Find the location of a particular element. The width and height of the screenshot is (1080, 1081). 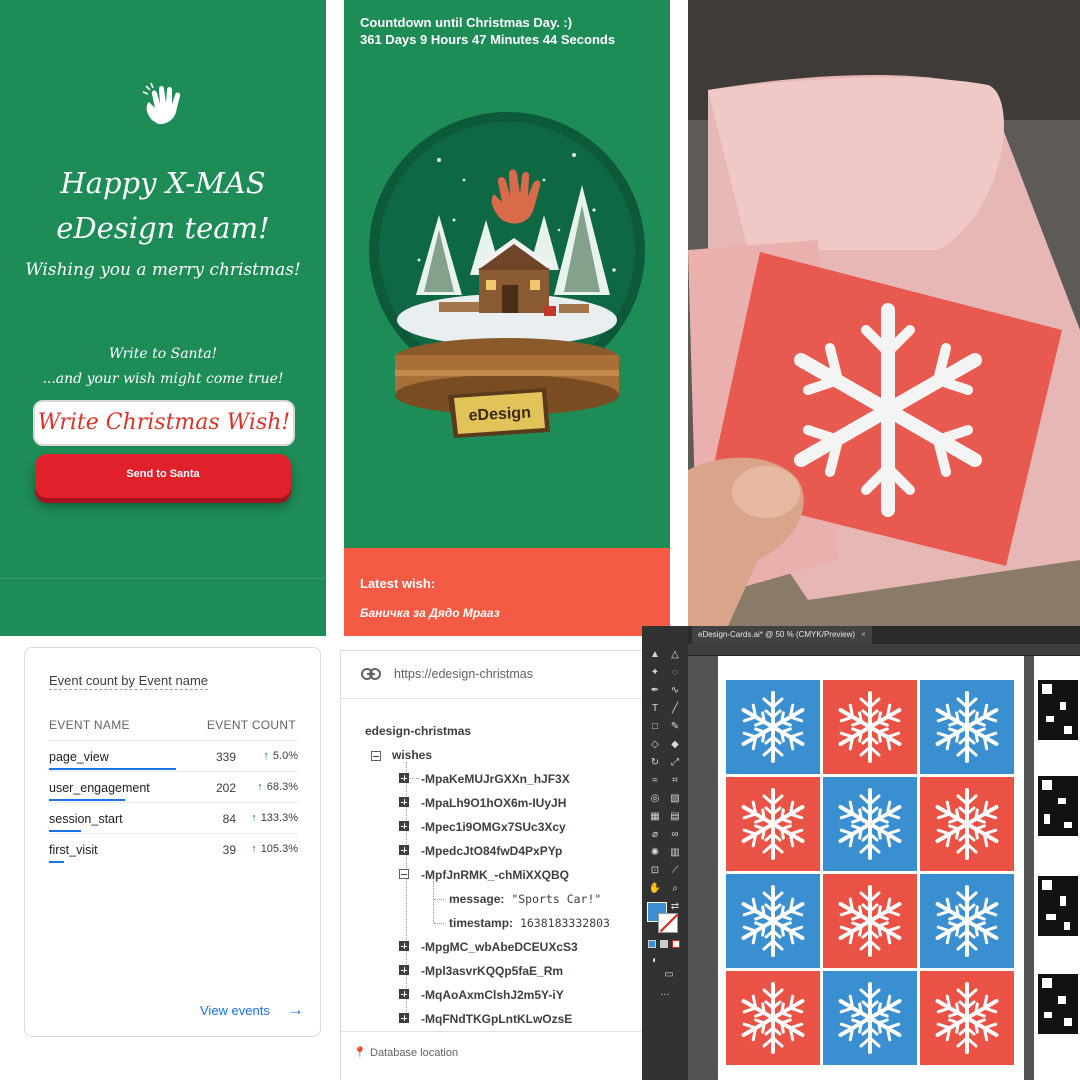

close-icon: × is located at coordinates (863, 634).